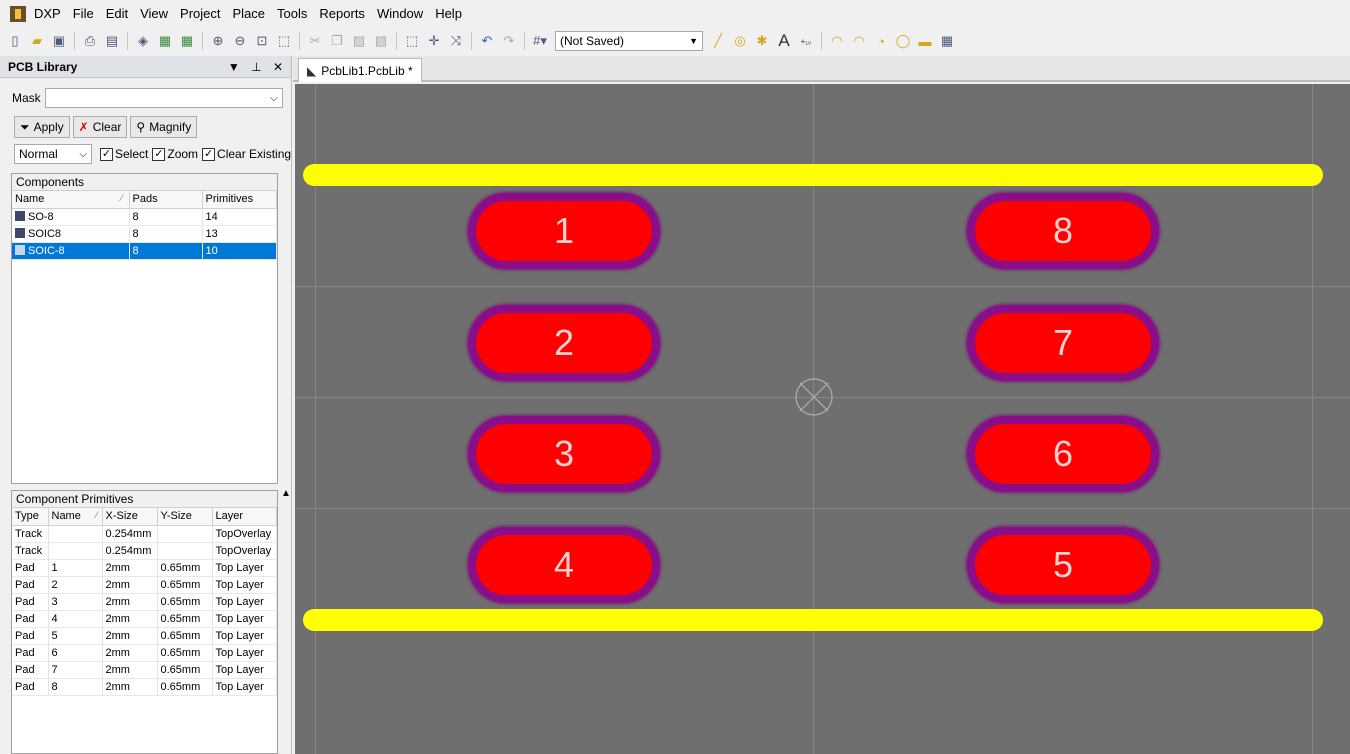 The image size is (1350, 754). I want to click on menu-window: Window, so click(400, 14).